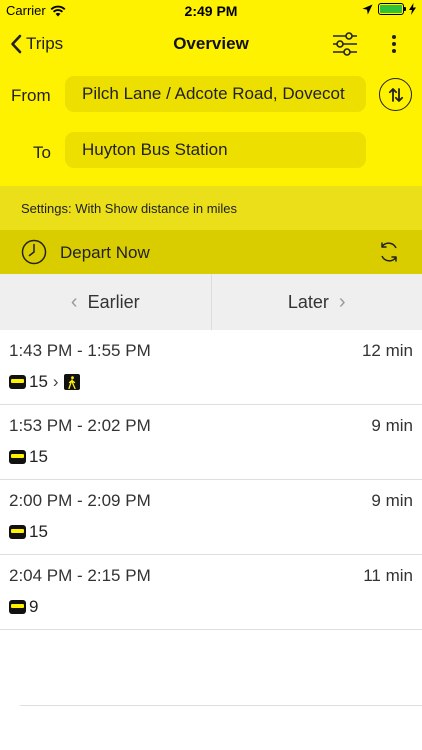 The height and width of the screenshot is (750, 422). I want to click on trip-time: 2:04 PM - 2:15 PM, so click(80, 575).